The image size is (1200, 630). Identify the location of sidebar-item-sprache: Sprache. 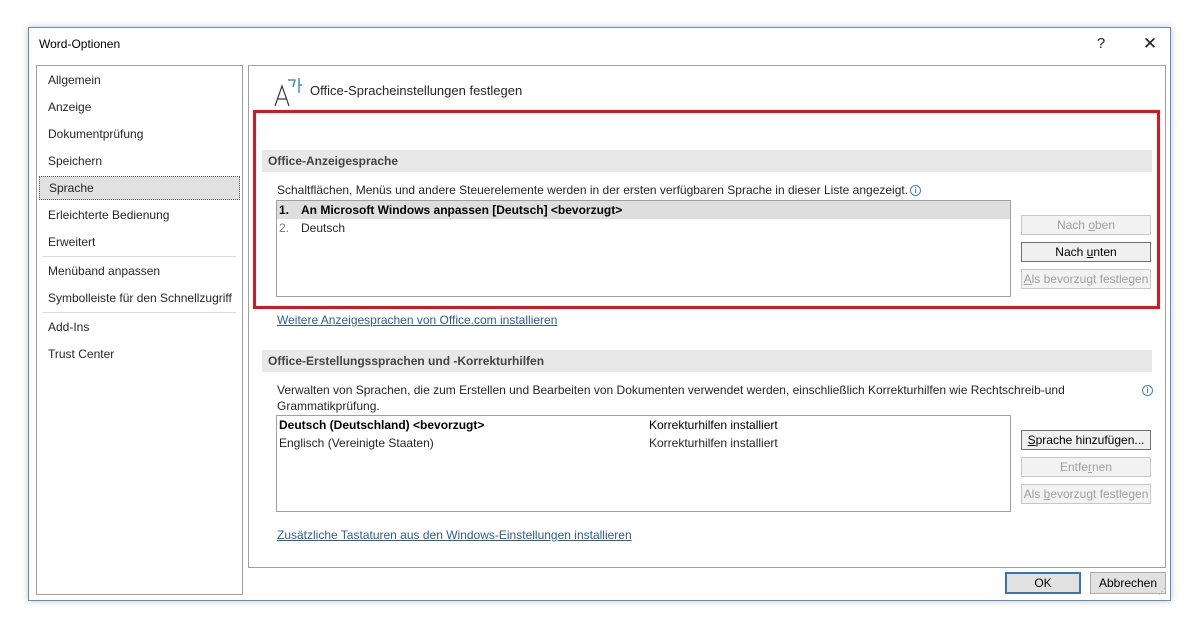
(139, 188).